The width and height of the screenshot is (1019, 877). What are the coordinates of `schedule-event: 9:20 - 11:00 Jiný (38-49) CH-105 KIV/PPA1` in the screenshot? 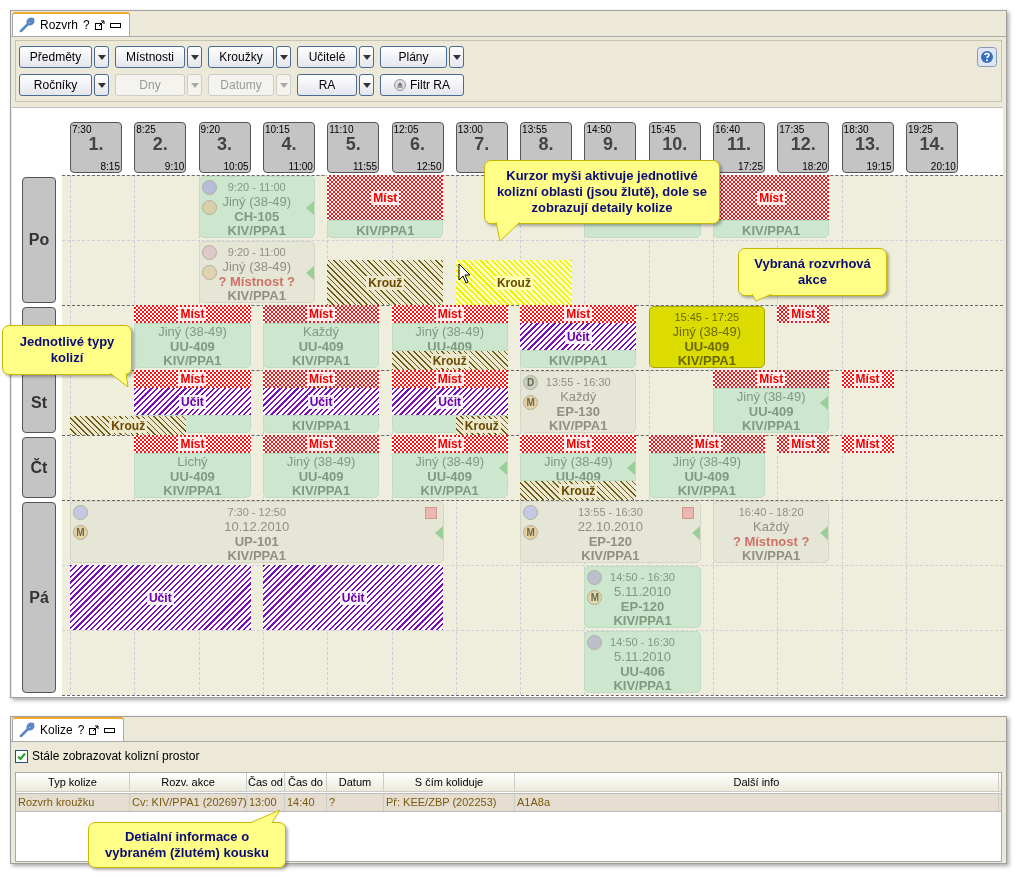 It's located at (256, 207).